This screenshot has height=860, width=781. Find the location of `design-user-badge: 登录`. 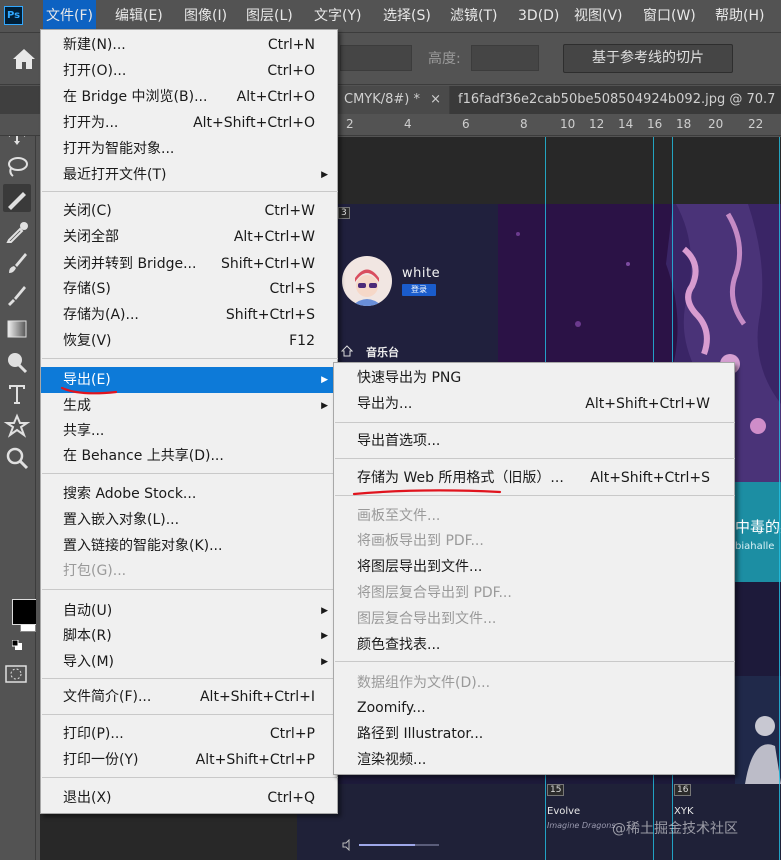

design-user-badge: 登录 is located at coordinates (419, 290).